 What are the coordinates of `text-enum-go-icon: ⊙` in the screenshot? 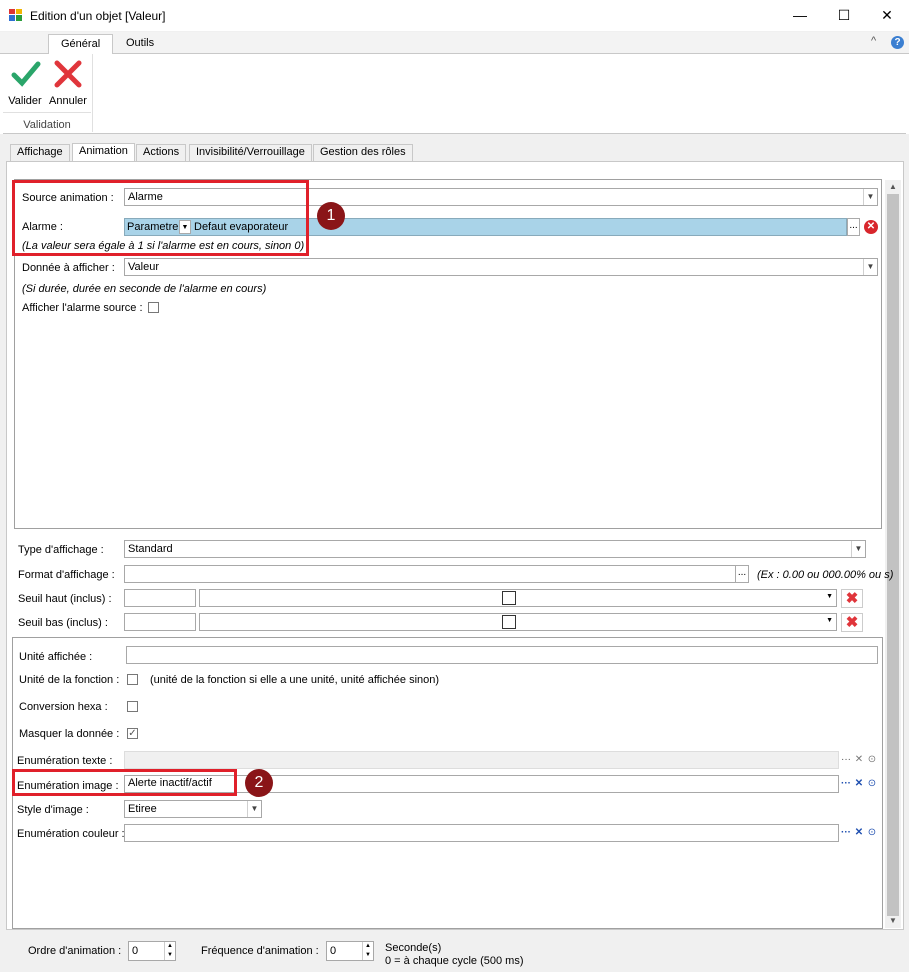 It's located at (872, 760).